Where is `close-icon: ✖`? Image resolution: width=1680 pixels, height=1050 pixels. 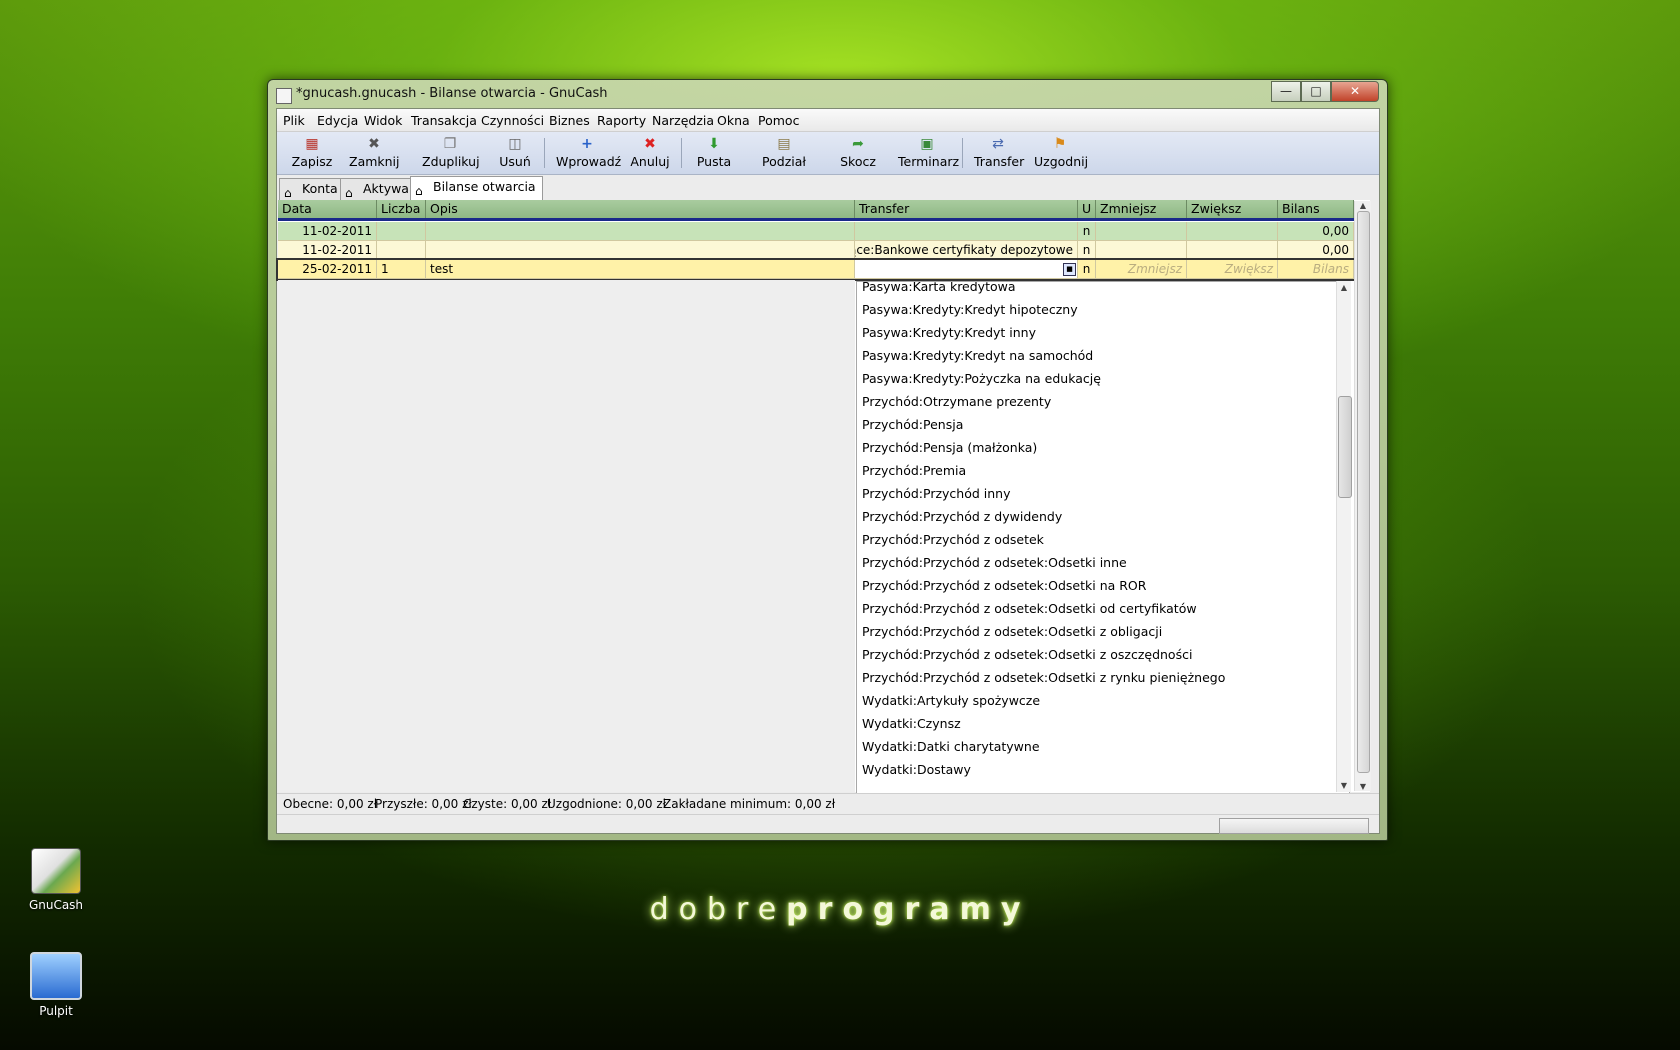
close-icon: ✖ is located at coordinates (374, 144).